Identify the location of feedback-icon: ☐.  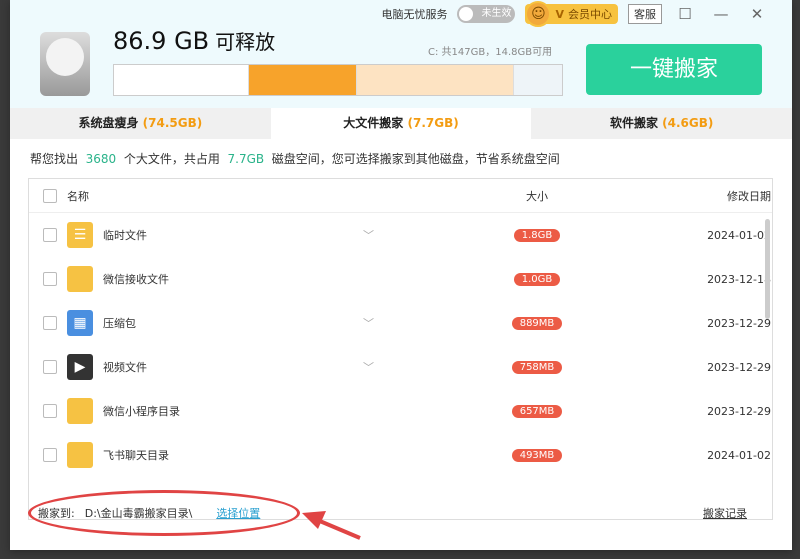
(685, 14).